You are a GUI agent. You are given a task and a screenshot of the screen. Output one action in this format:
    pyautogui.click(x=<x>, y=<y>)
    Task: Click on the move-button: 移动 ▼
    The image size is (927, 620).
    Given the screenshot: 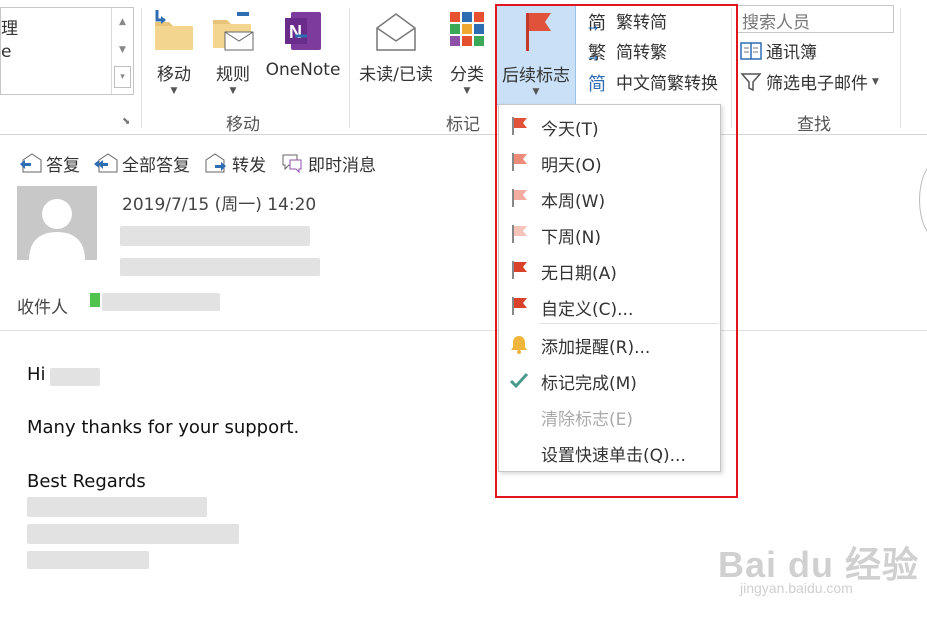 What is the action you would take?
    pyautogui.click(x=174, y=54)
    